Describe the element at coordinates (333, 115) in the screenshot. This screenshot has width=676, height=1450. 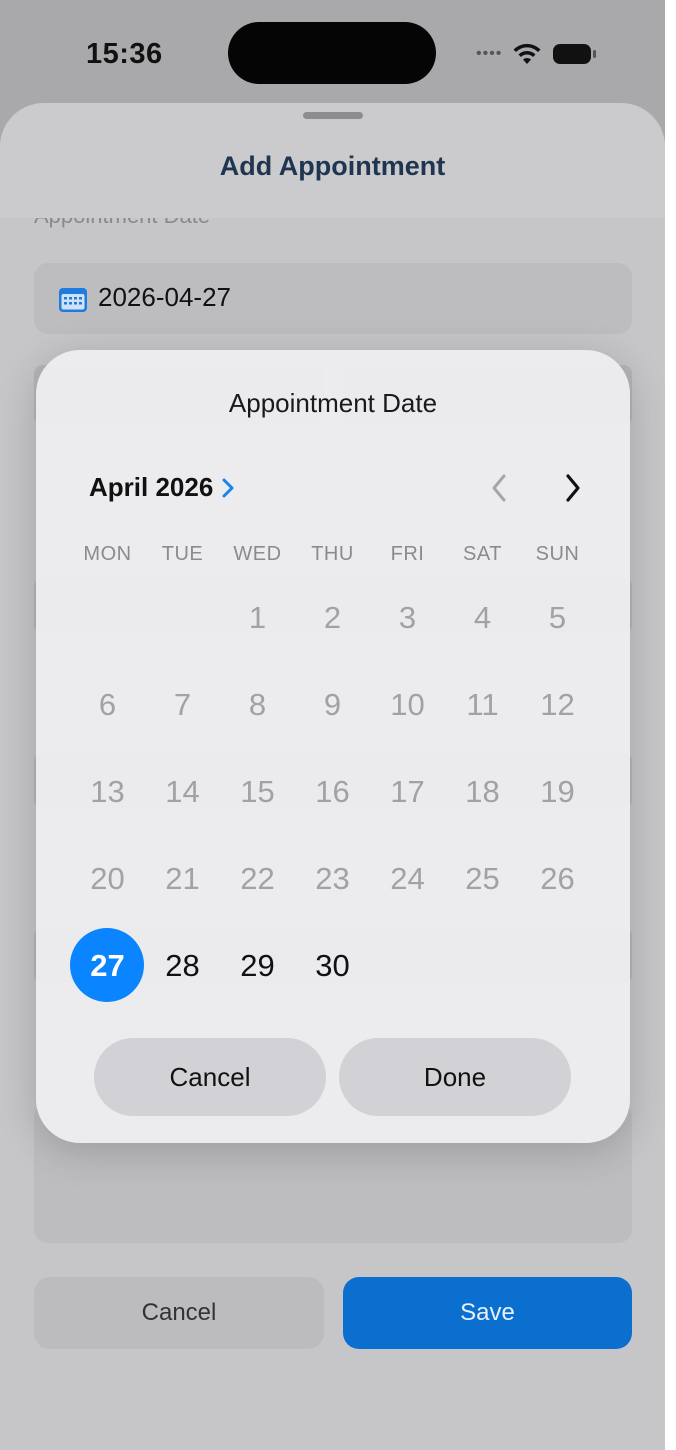
I see `sheet-grabber` at that location.